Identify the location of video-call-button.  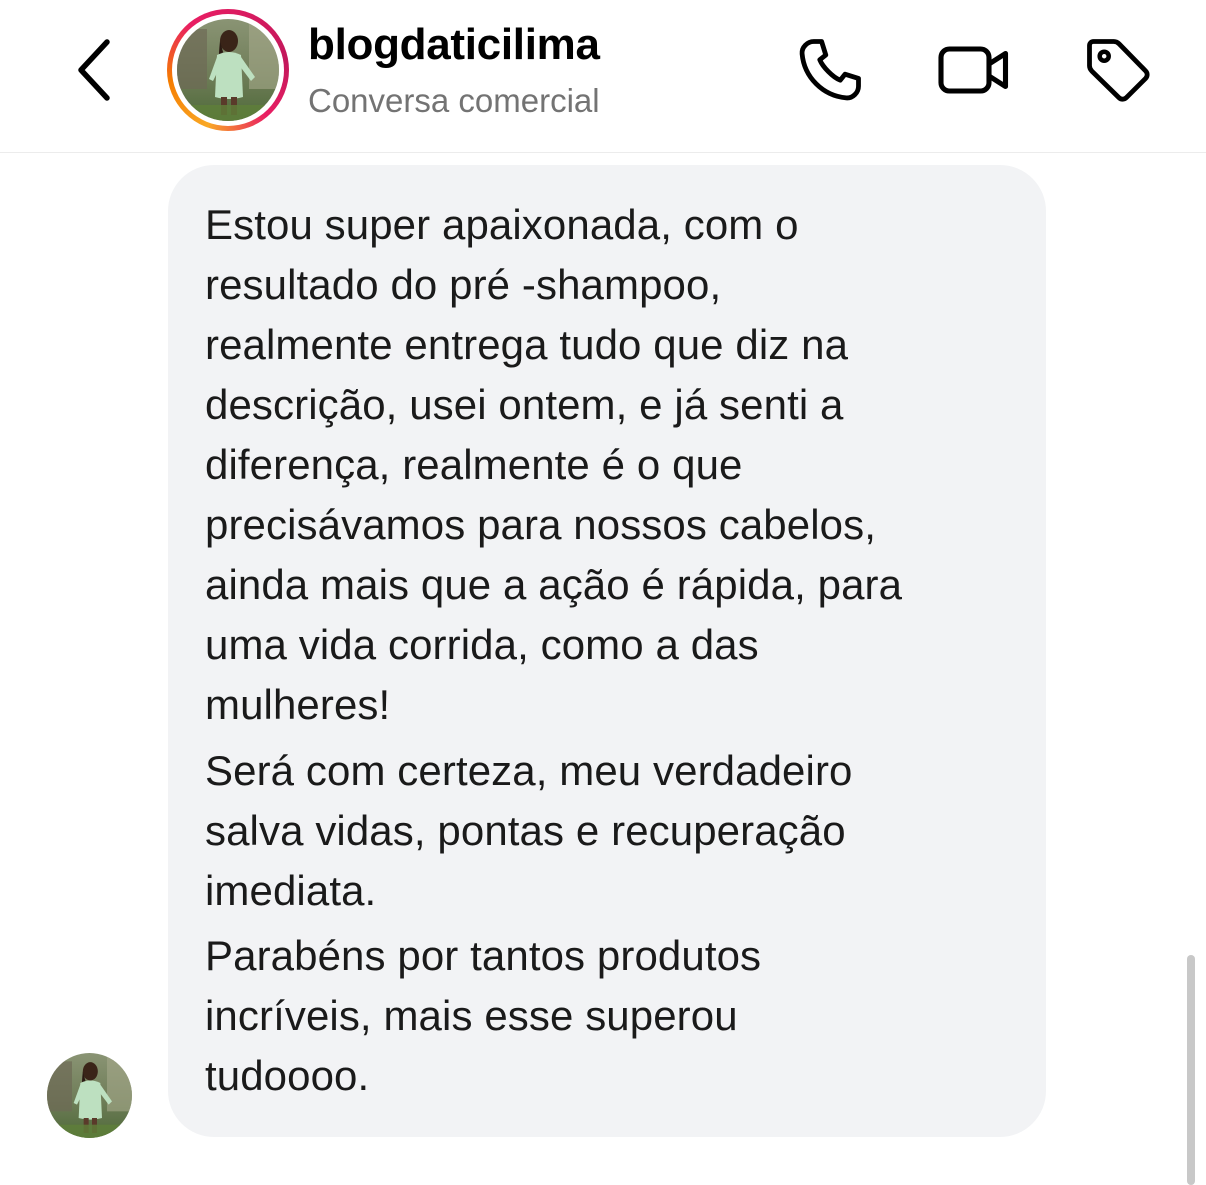
(974, 70).